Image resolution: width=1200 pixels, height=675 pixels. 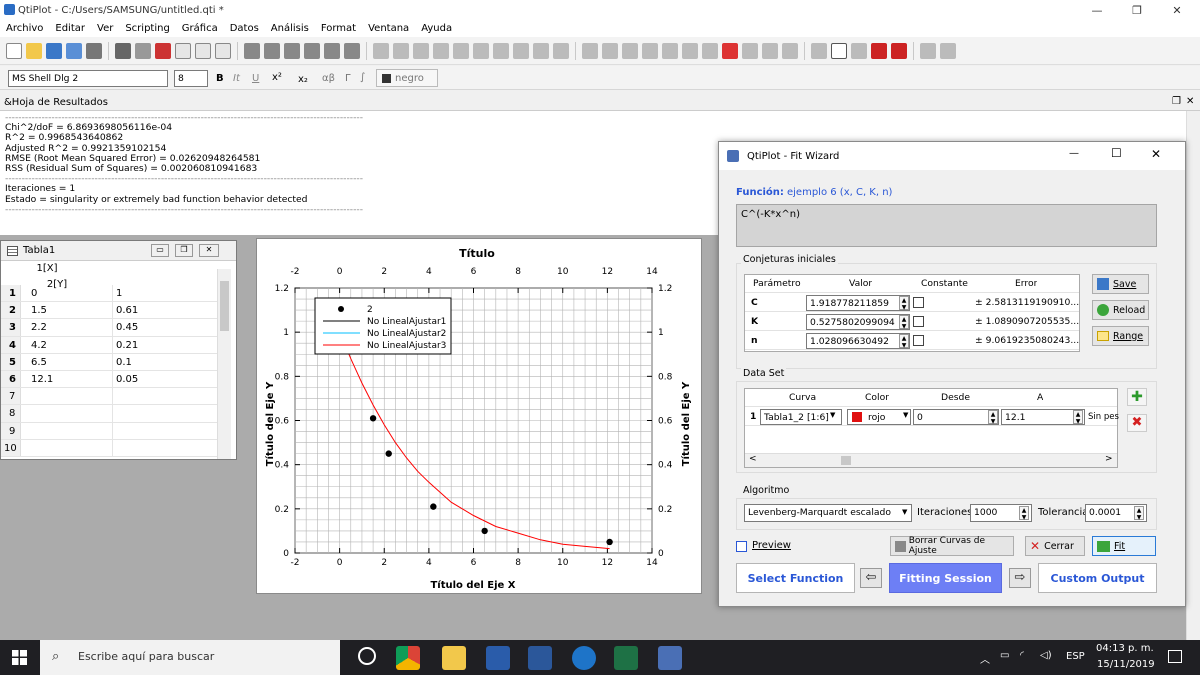 I want to click on chevron-right-icon: >, so click(x=1109, y=459).